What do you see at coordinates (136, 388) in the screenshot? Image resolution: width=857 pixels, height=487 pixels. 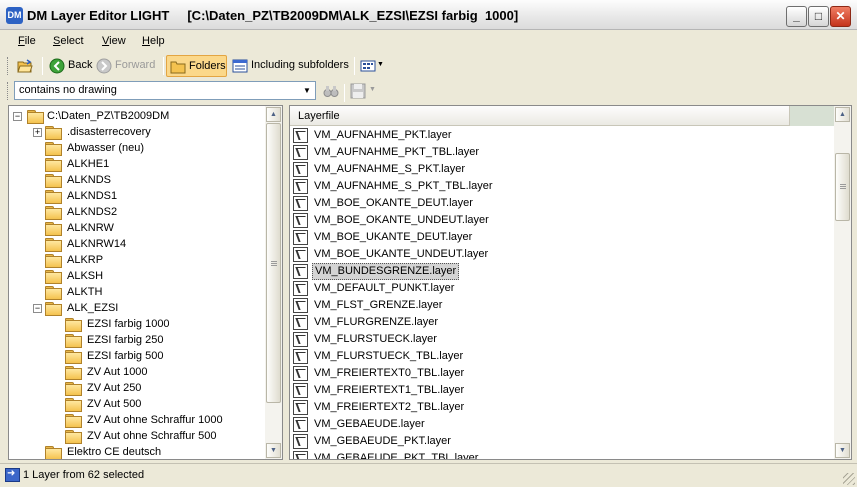 I see `tree-item: ZV Aut 250` at bounding box center [136, 388].